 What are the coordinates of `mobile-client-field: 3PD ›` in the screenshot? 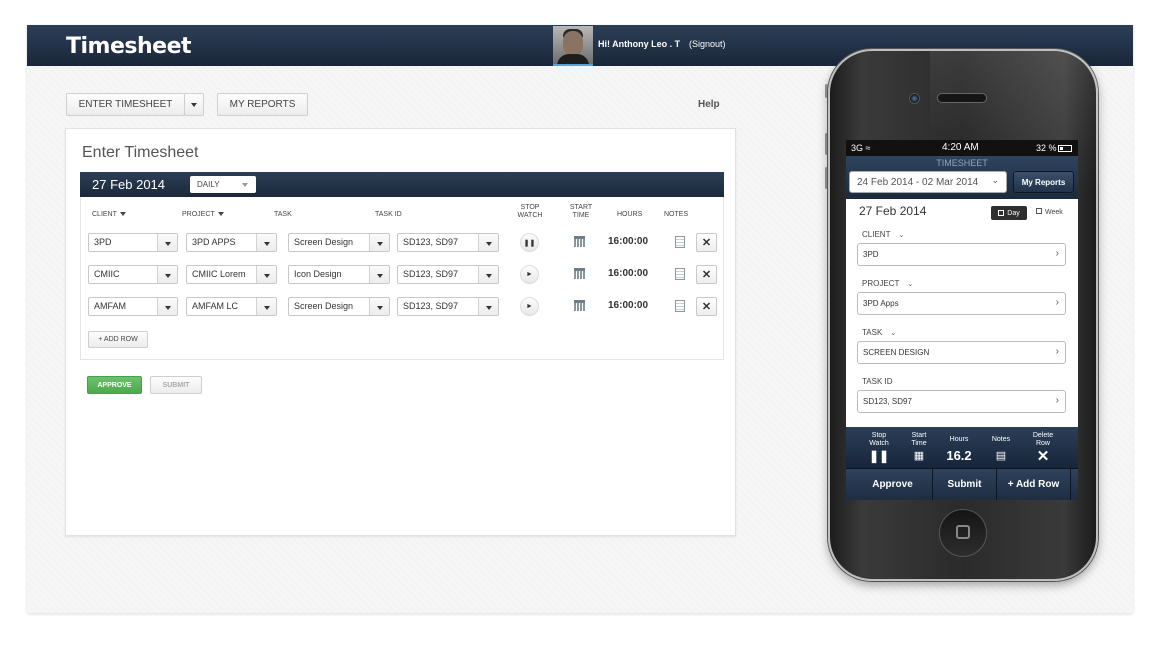 It's located at (961, 254).